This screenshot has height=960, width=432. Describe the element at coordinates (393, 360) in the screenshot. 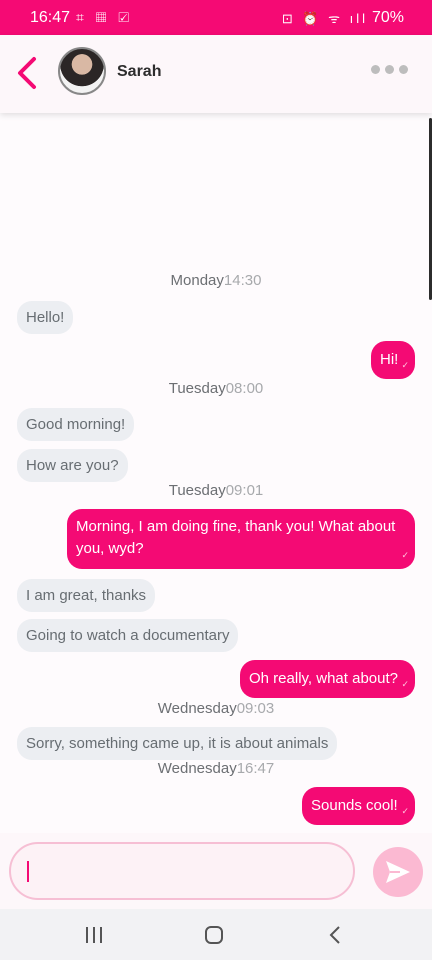

I see `outgoing-message: Hi! ✓` at that location.